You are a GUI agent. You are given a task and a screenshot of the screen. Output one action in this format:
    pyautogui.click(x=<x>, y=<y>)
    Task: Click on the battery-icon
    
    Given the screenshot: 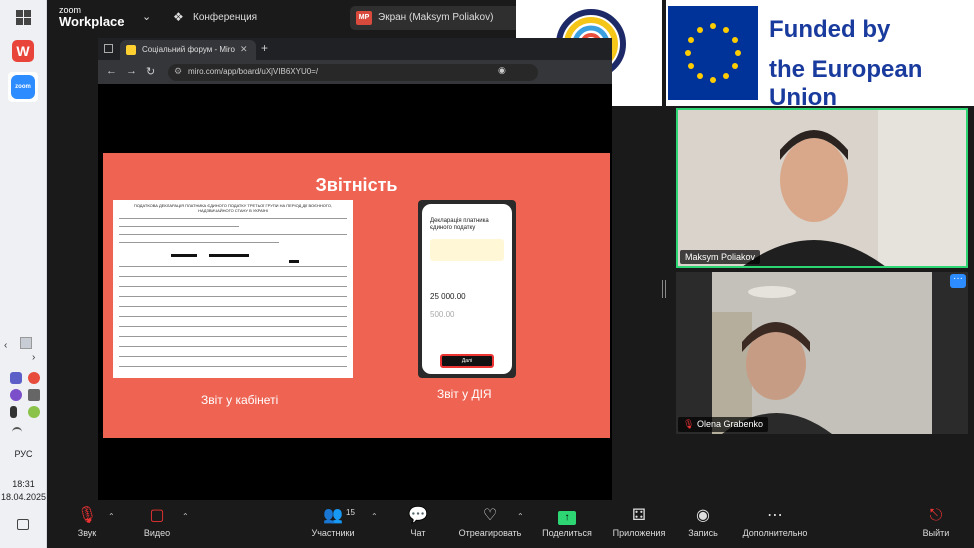 What is the action you would take?
    pyautogui.click(x=13, y=412)
    